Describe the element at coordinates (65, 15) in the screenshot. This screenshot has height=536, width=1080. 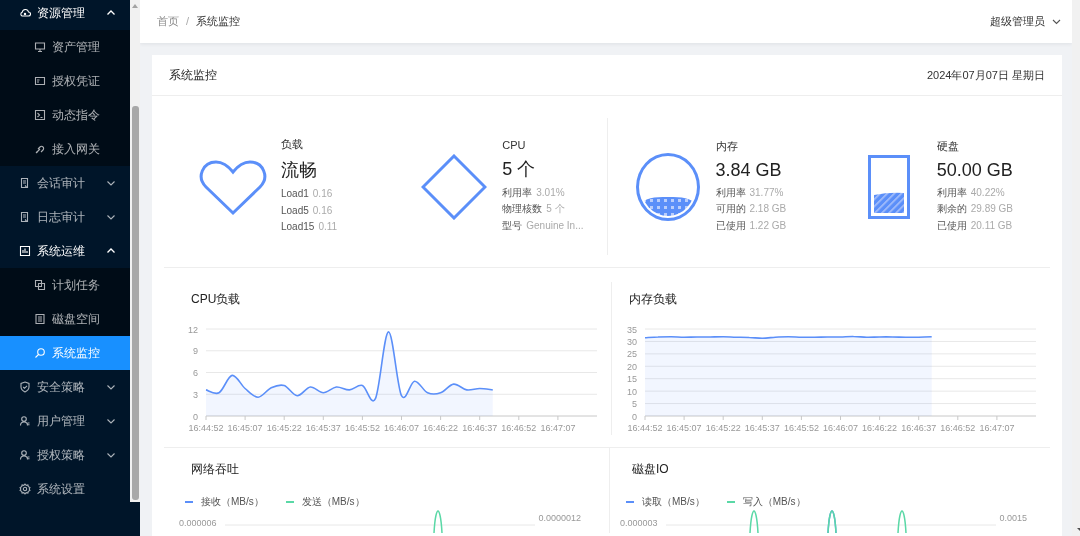
I see `sidebar-item: 资源管理` at that location.